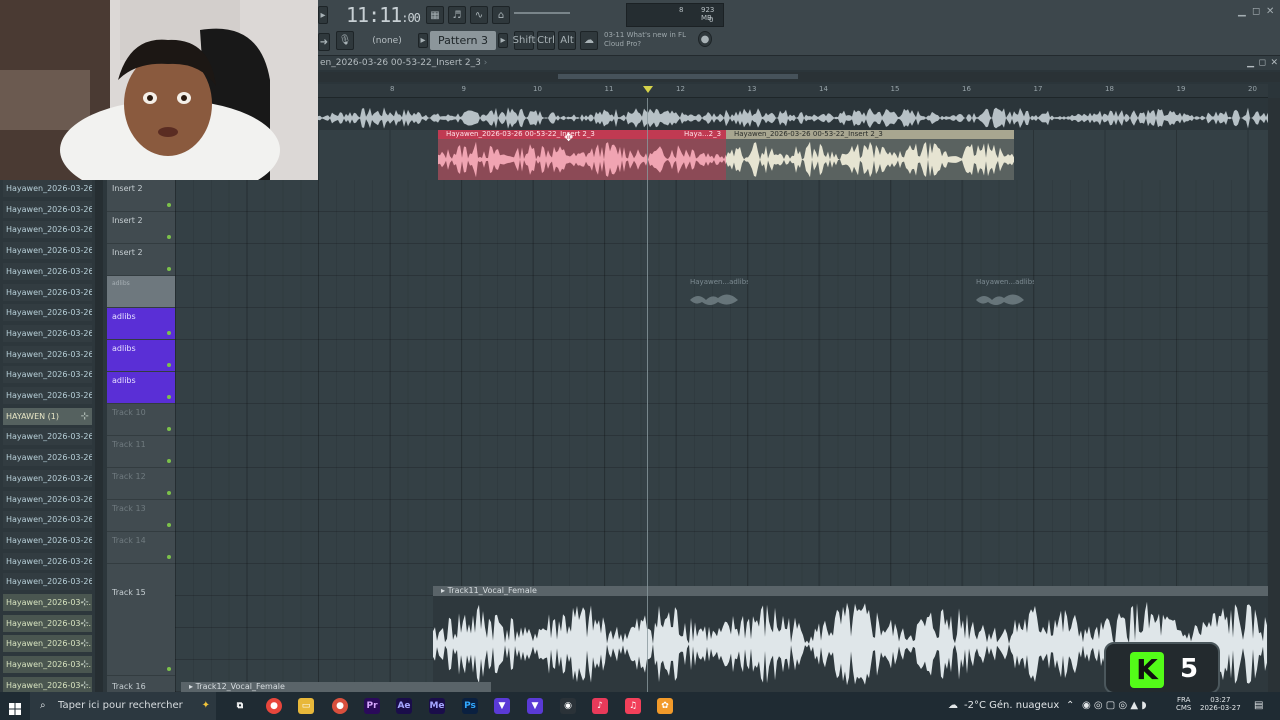  Describe the element at coordinates (502, 706) in the screenshot. I see `shield-icon: ▼` at that location.